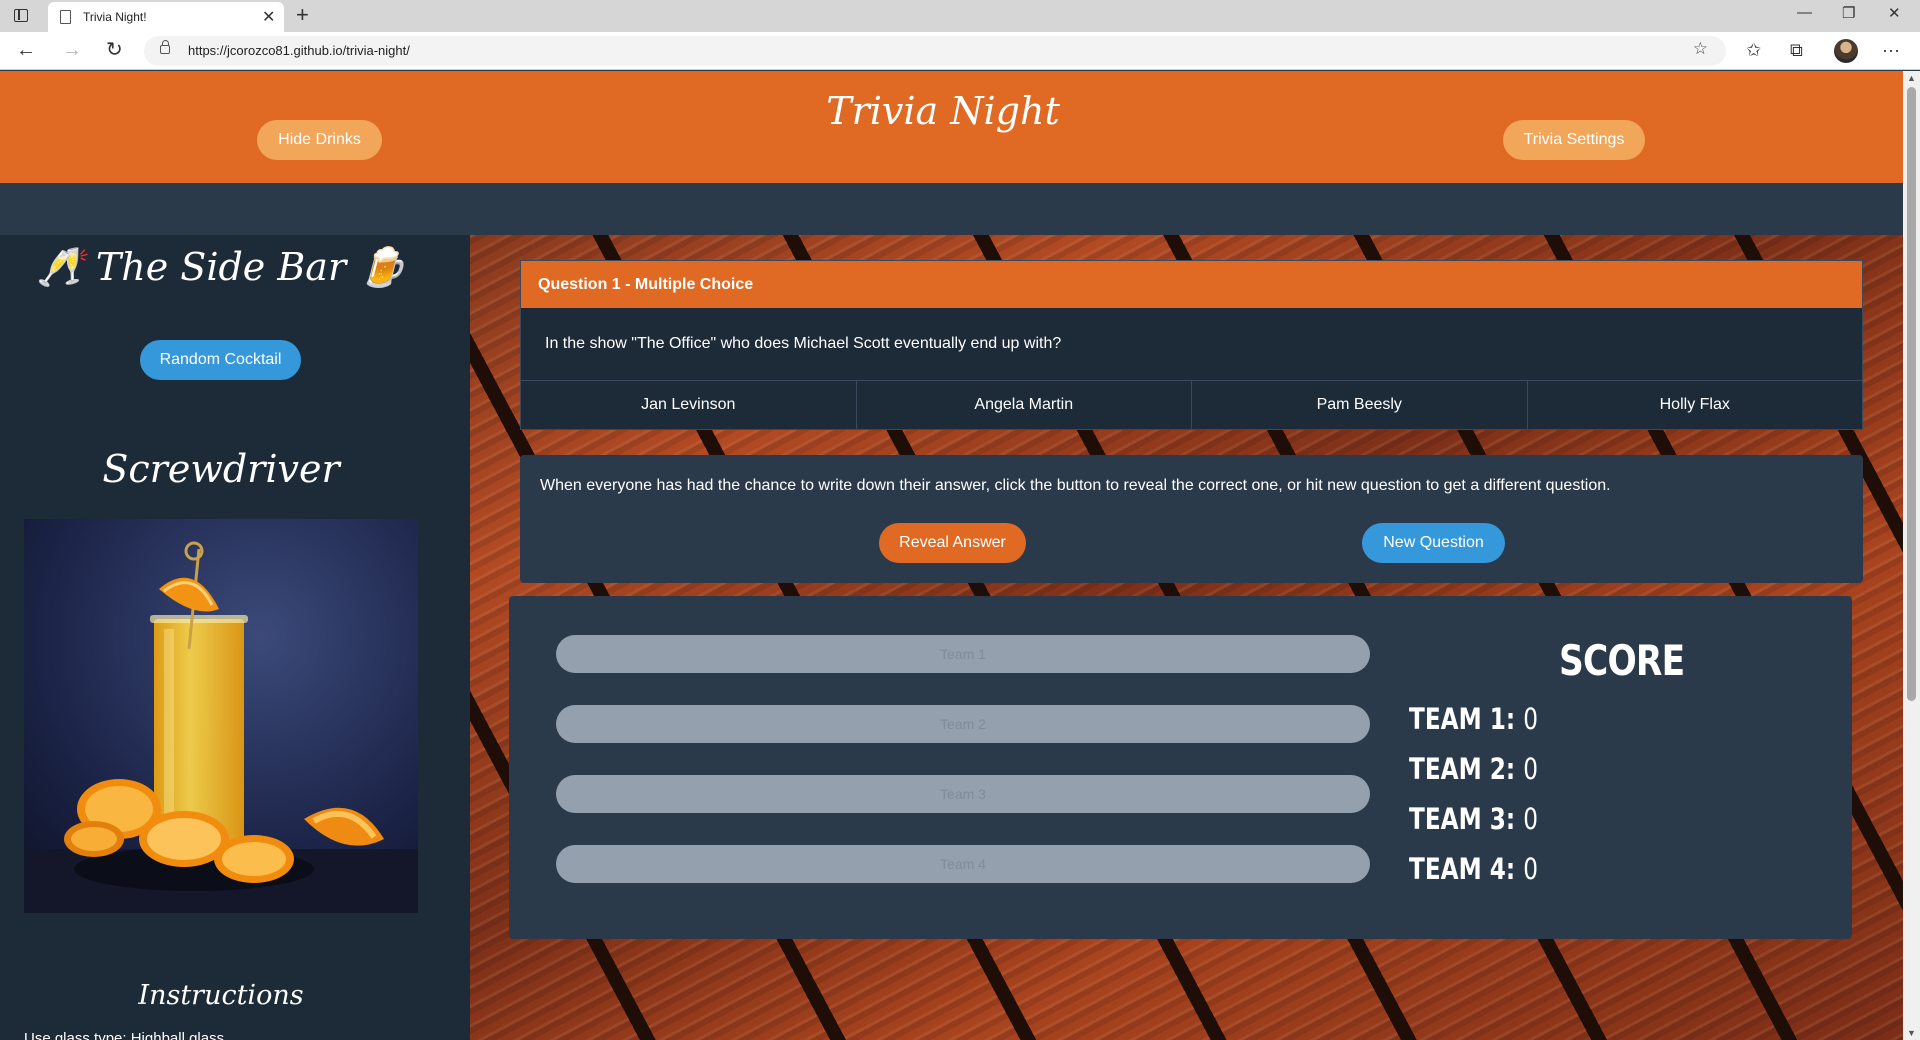 The image size is (1920, 1040). What do you see at coordinates (268, 17) in the screenshot?
I see `close-tab-icon: ✕` at bounding box center [268, 17].